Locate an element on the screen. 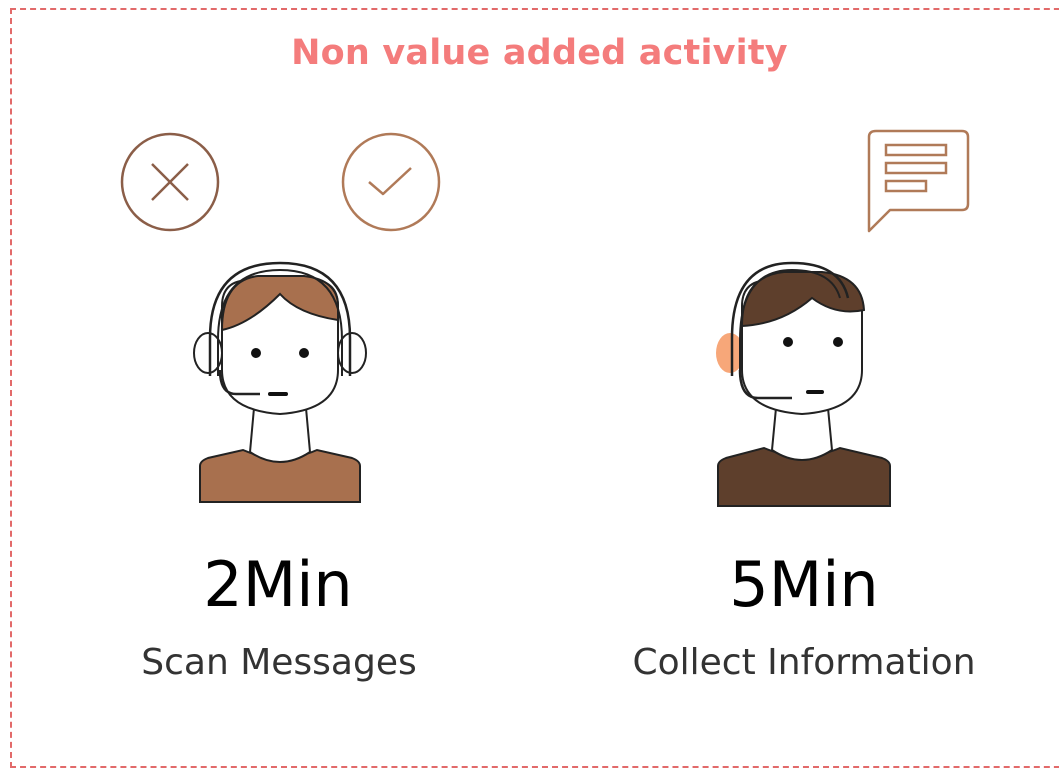  step-time: 2Min is located at coordinates (278, 584).